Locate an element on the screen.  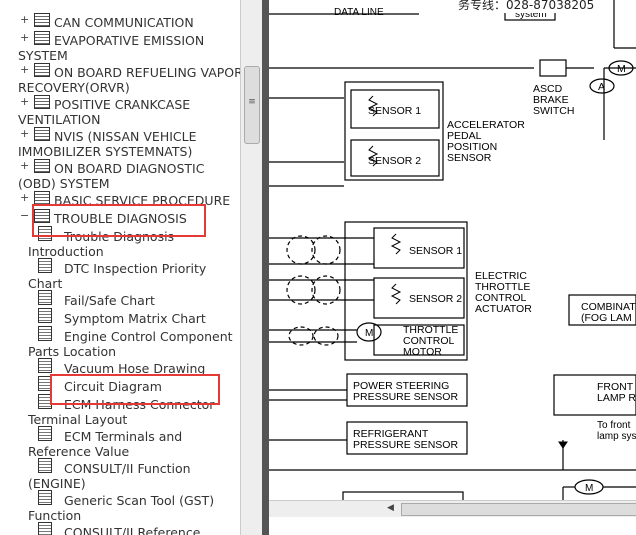
throttle-motor-label-2: MOTOR is located at coordinates (422, 352).